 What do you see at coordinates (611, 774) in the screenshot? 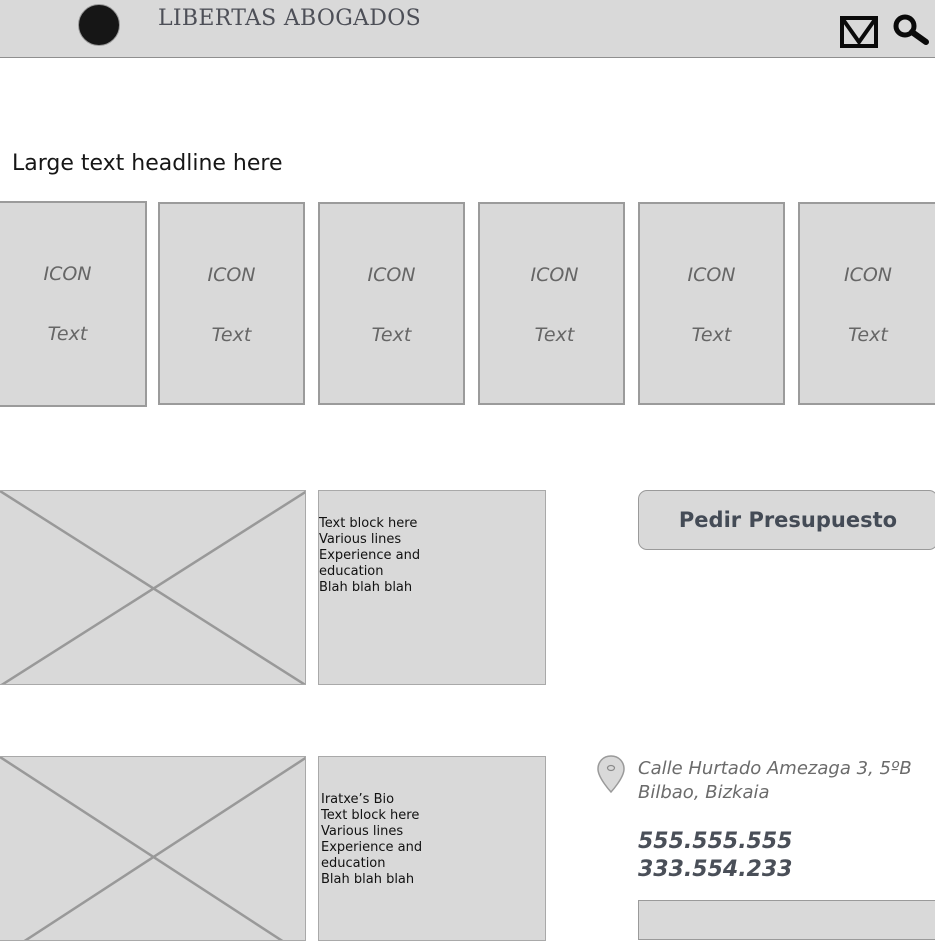
I see `map-pin-icon` at bounding box center [611, 774].